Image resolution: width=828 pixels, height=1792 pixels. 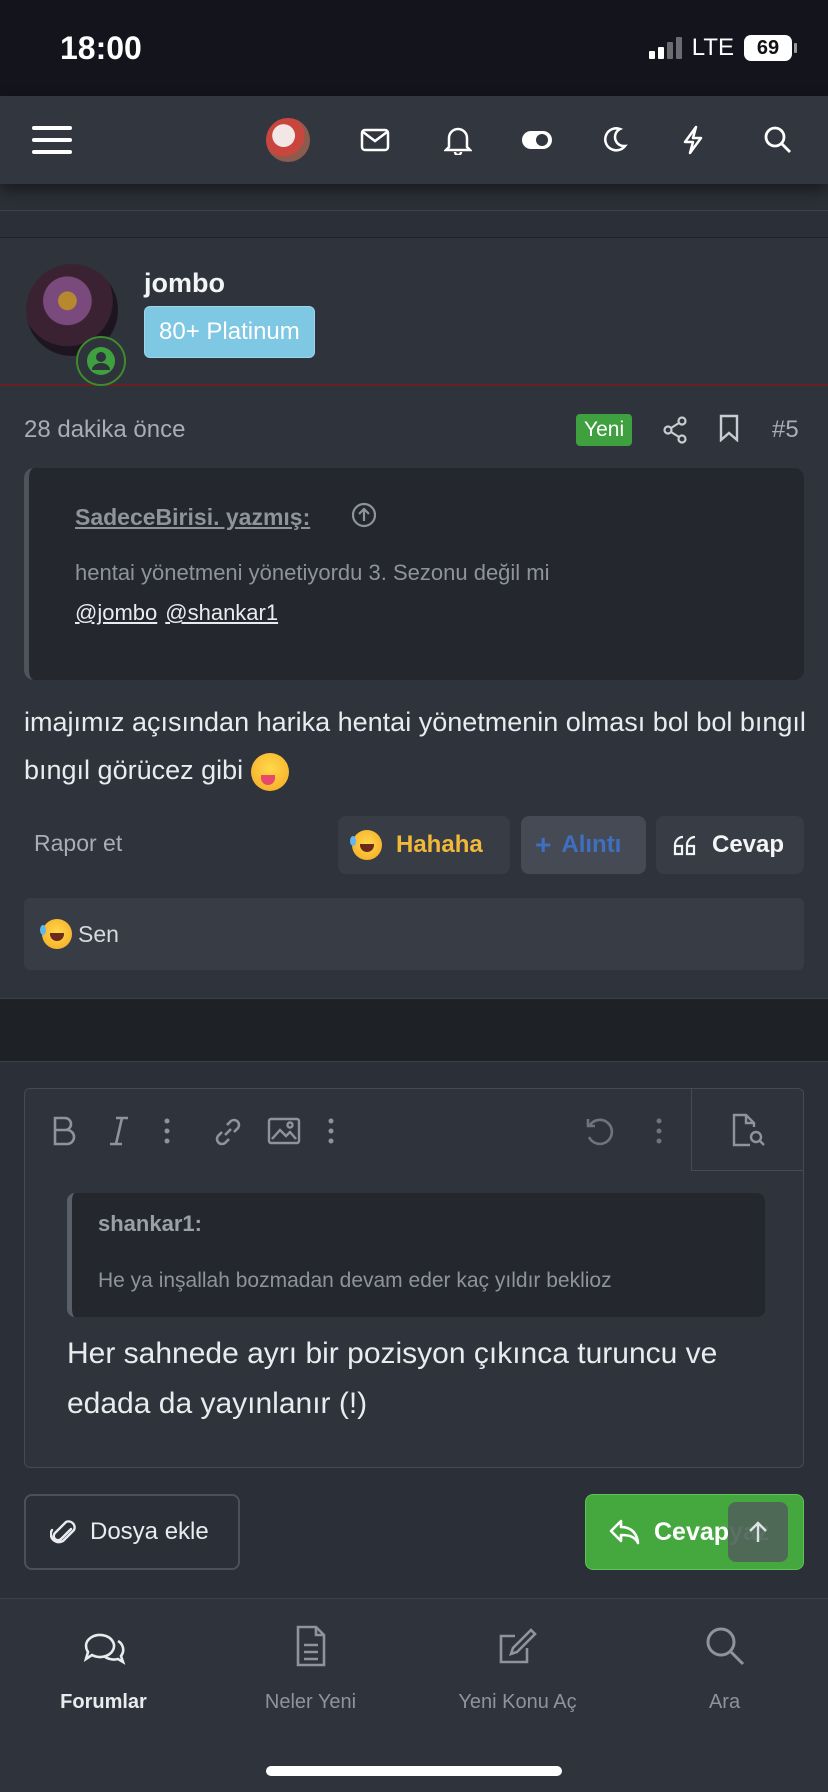 What do you see at coordinates (785, 430) in the screenshot?
I see `post-number: #5` at bounding box center [785, 430].